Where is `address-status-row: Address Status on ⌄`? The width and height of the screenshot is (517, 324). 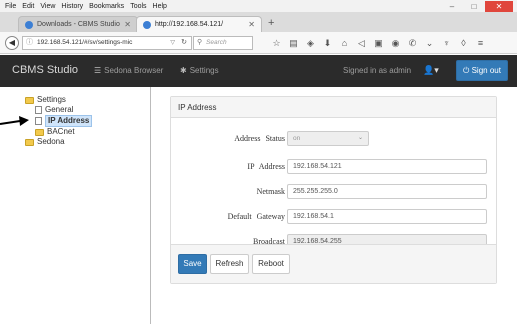 address-status-row: Address Status on ⌄ is located at coordinates (334, 138).